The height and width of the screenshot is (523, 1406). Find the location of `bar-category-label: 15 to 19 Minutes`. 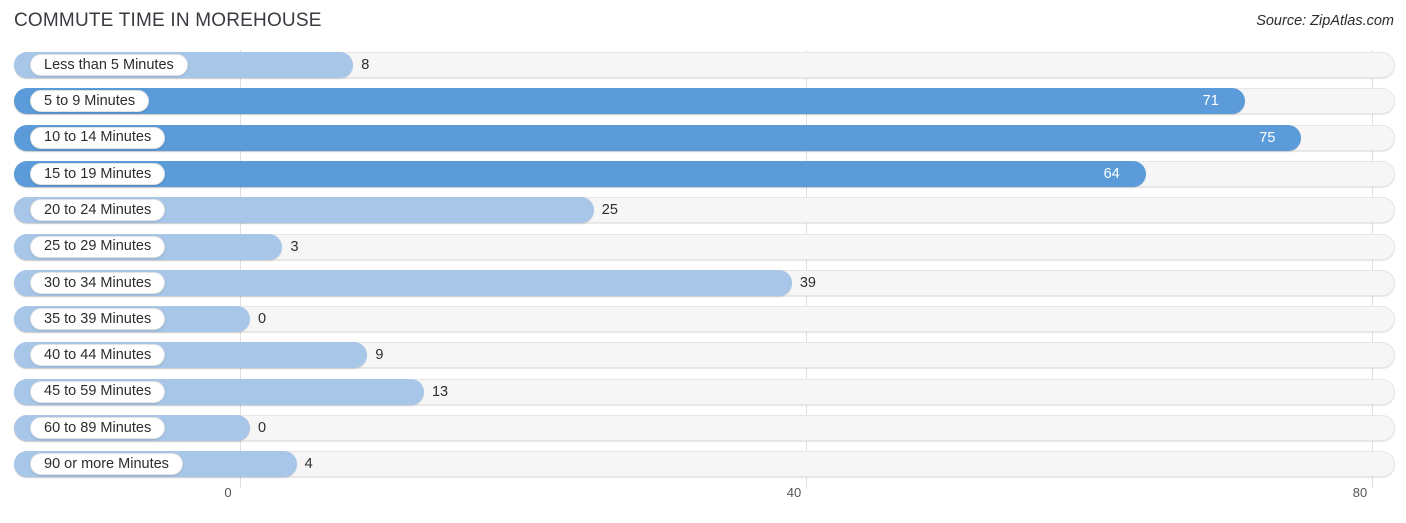

bar-category-label: 15 to 19 Minutes is located at coordinates (98, 173).